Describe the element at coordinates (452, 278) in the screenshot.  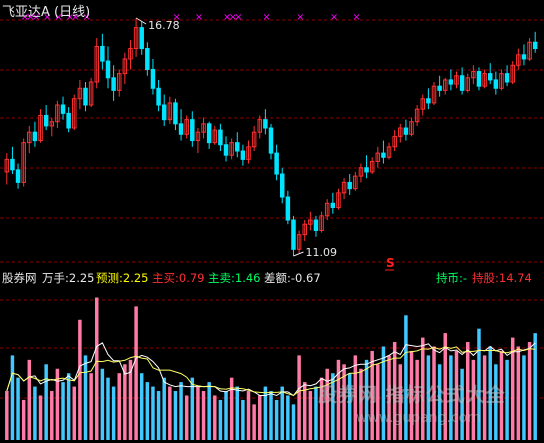
I see `indicator-hold-cash: 持币:-` at that location.